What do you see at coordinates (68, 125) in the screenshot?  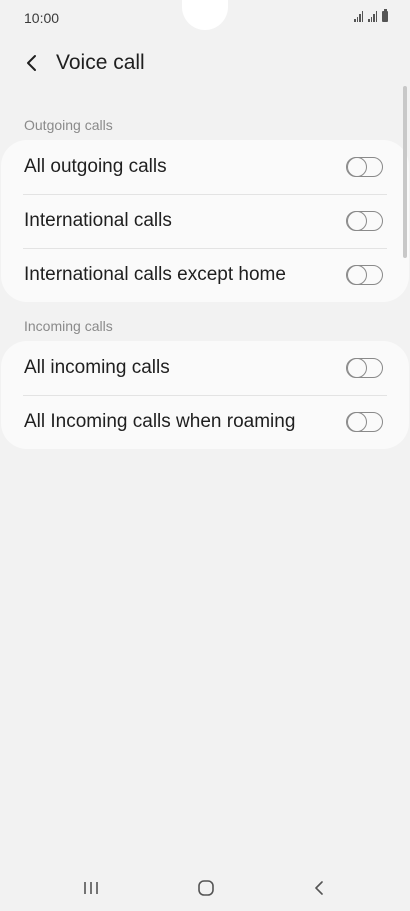 I see `section-label-outgoing: Outgoing calls` at bounding box center [68, 125].